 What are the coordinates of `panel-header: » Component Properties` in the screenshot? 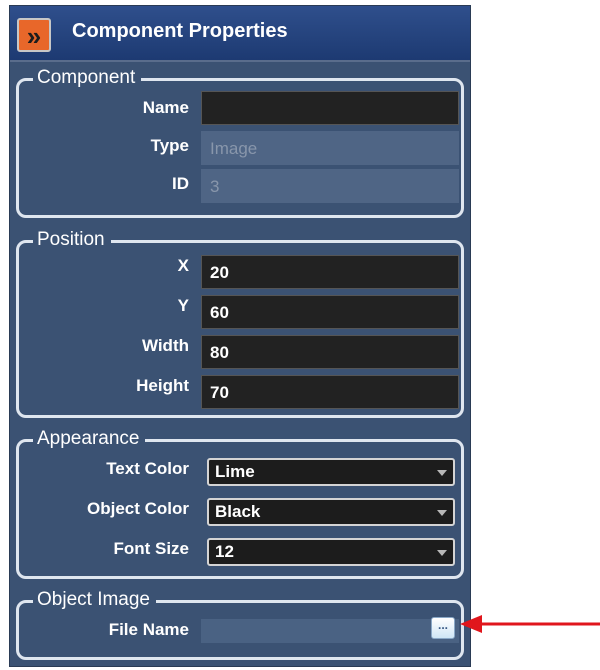 It's located at (240, 34).